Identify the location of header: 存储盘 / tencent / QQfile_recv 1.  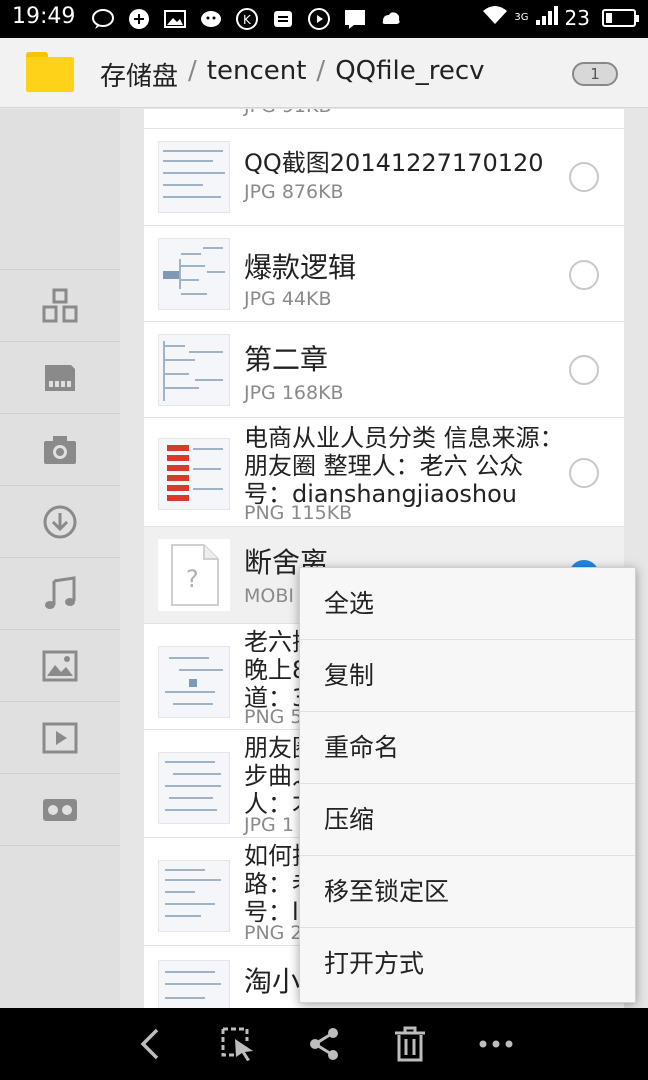
(324, 73).